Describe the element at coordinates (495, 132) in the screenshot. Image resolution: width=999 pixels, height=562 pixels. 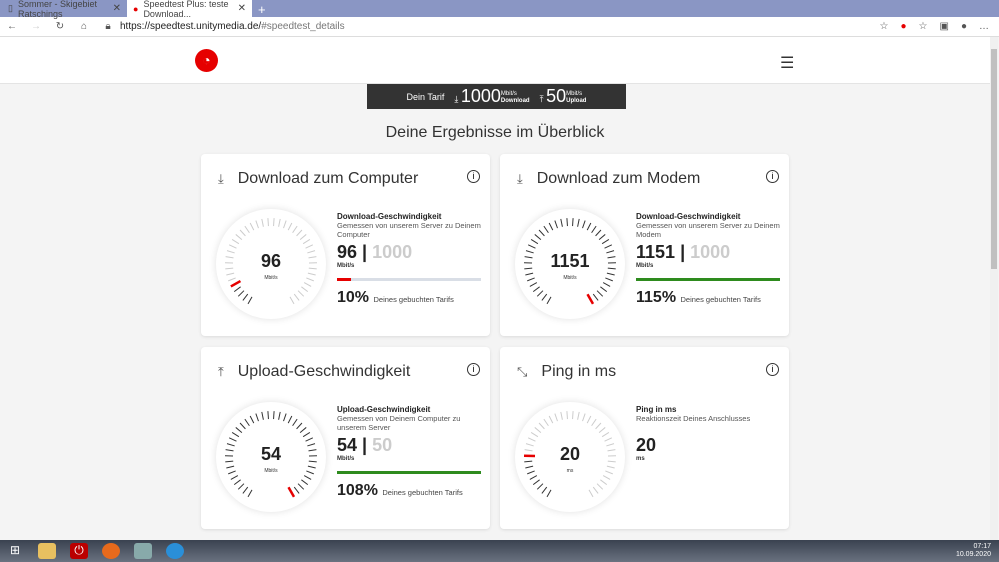
I see `page-title: Deine Ergebnisse im Überblick` at that location.